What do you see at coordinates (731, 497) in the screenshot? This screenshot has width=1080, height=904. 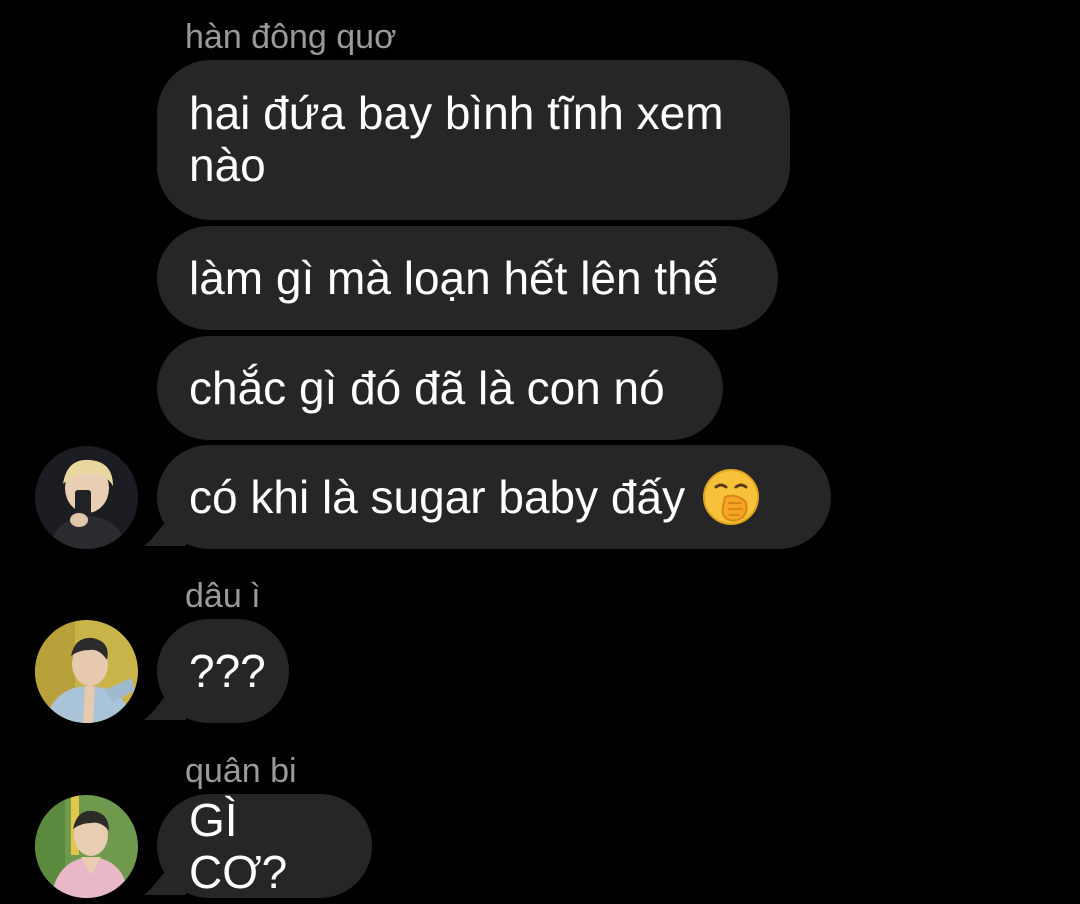 I see `face-with-hand-over-mouth-icon` at bounding box center [731, 497].